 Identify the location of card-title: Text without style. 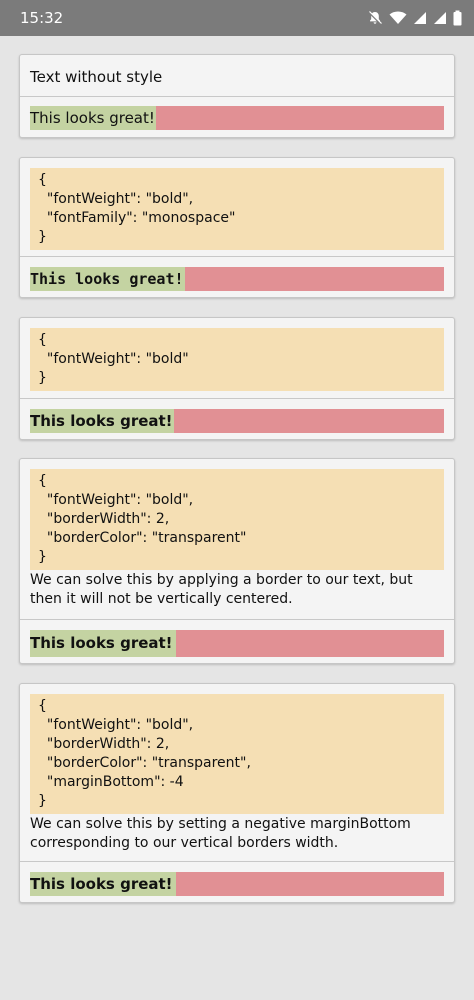
(96, 77).